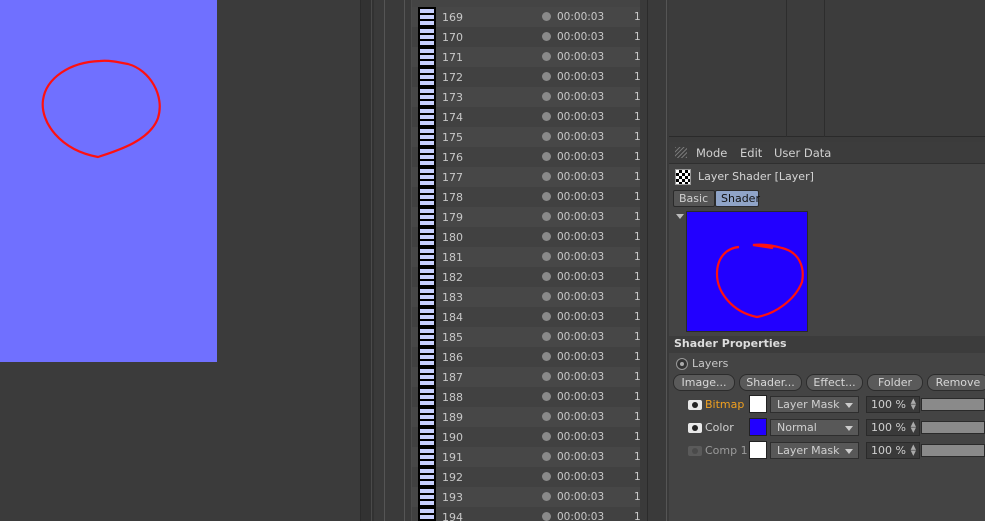 The height and width of the screenshot is (521, 985). What do you see at coordinates (108, 441) in the screenshot?
I see `viewport-background` at bounding box center [108, 441].